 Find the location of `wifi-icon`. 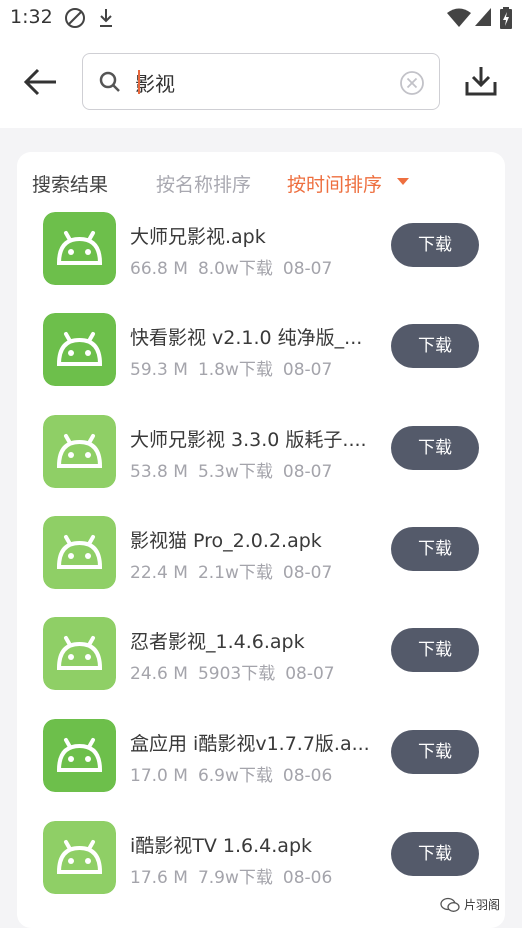

wifi-icon is located at coordinates (459, 17).